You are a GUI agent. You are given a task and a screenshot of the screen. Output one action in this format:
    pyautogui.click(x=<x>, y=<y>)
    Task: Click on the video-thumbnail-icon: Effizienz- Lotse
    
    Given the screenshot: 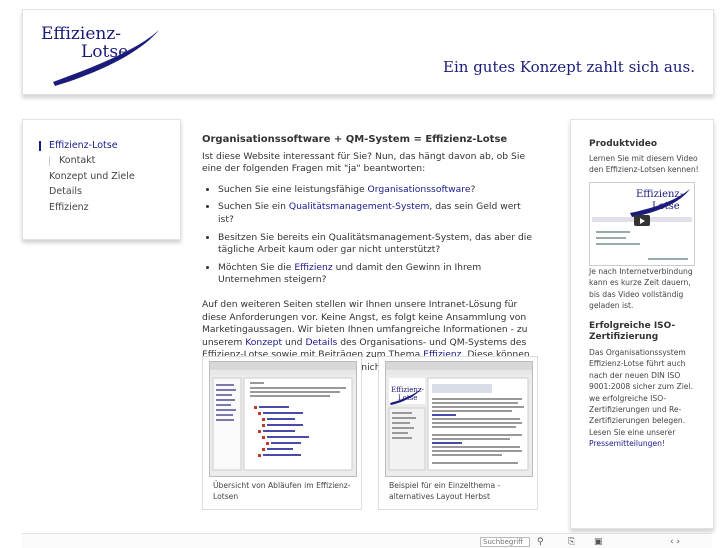 What is the action you would take?
    pyautogui.click(x=642, y=224)
    